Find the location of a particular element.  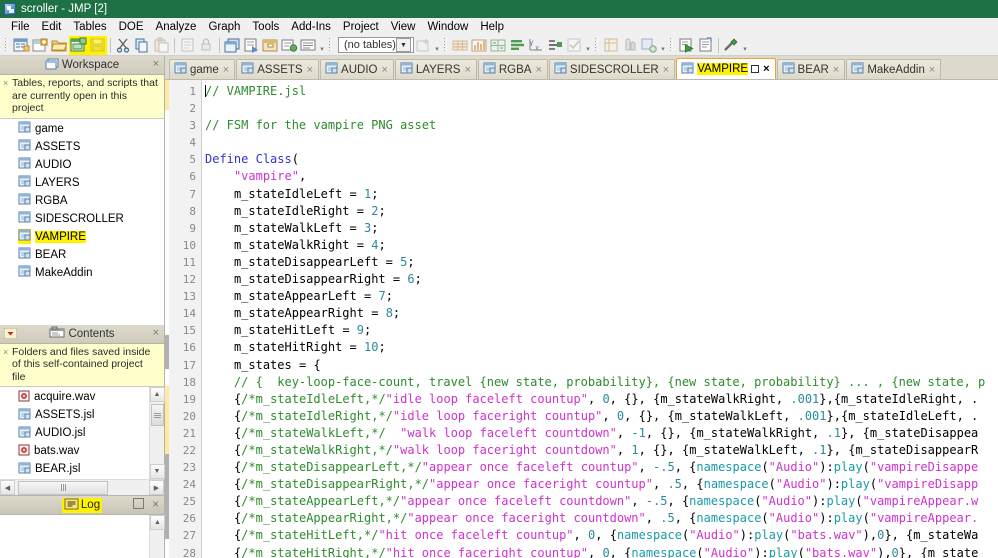

workspace-tip-close-icon: × is located at coordinates (5, 83).